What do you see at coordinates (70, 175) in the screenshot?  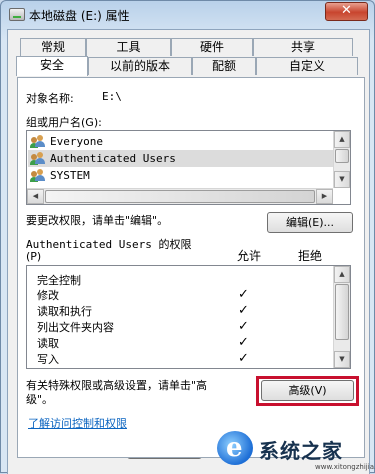 I see `user-name: SYSTEM` at bounding box center [70, 175].